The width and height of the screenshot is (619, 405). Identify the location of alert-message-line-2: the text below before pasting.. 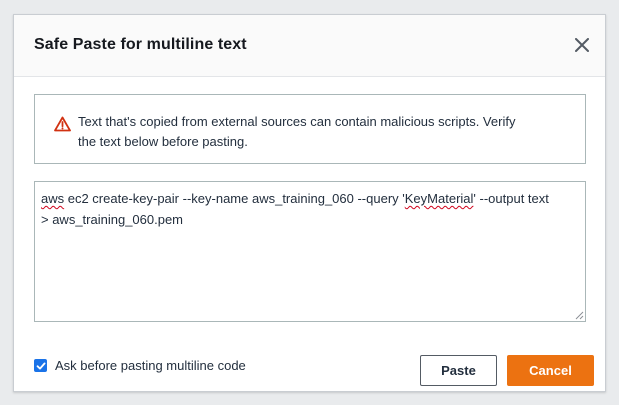
(163, 141).